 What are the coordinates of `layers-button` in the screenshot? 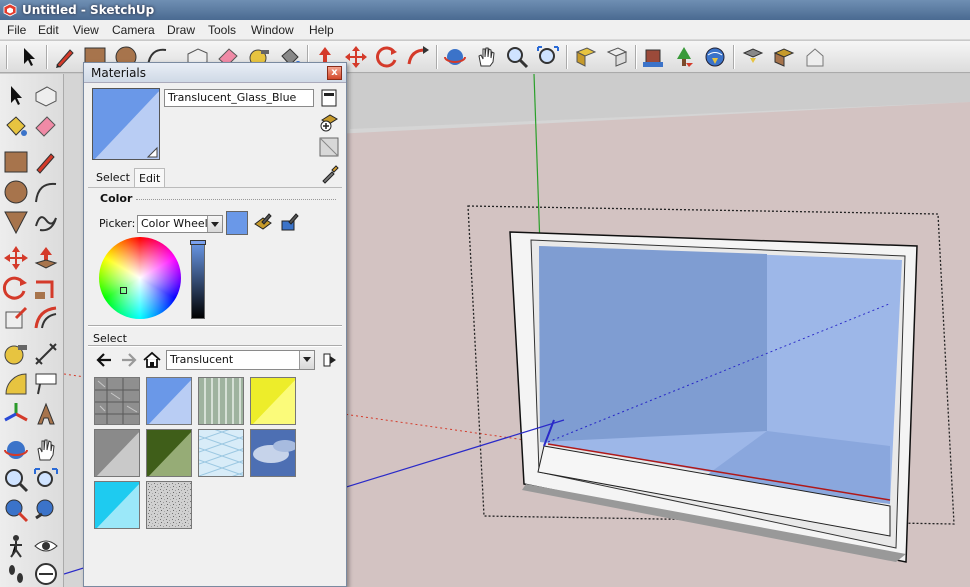 It's located at (753, 57).